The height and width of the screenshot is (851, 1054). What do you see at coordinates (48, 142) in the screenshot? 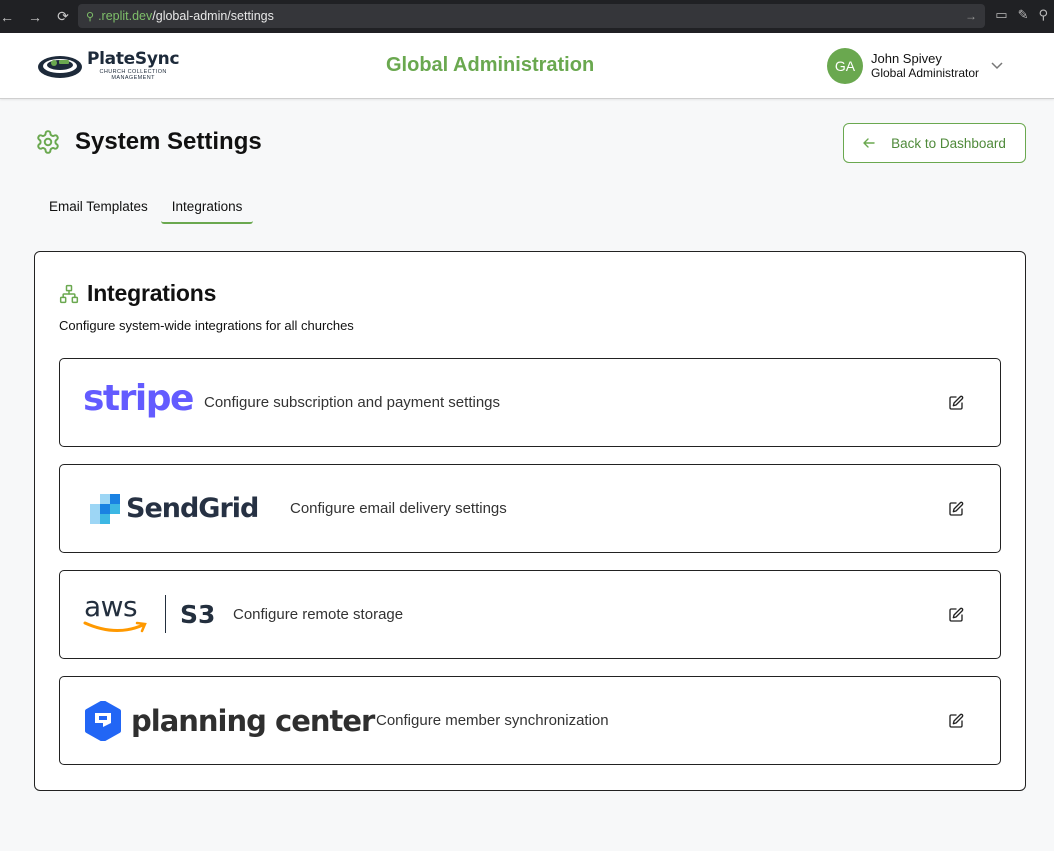
I see `gear-icon` at bounding box center [48, 142].